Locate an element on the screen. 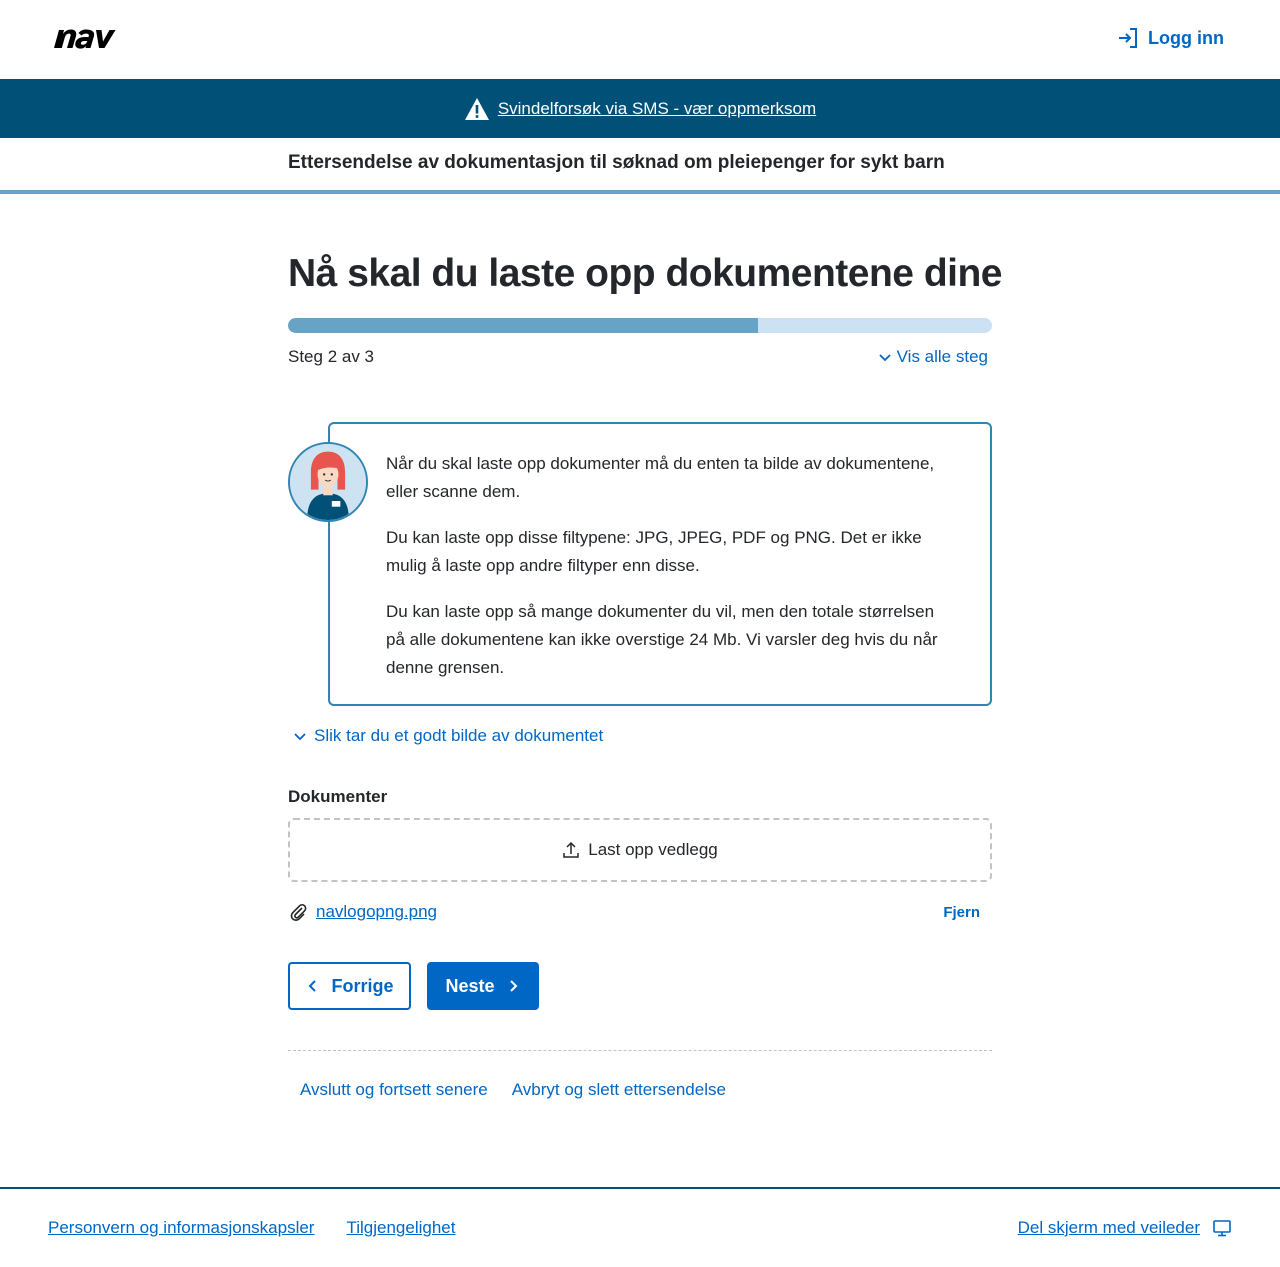 The image size is (1280, 1267). upload-icon is located at coordinates (571, 849).